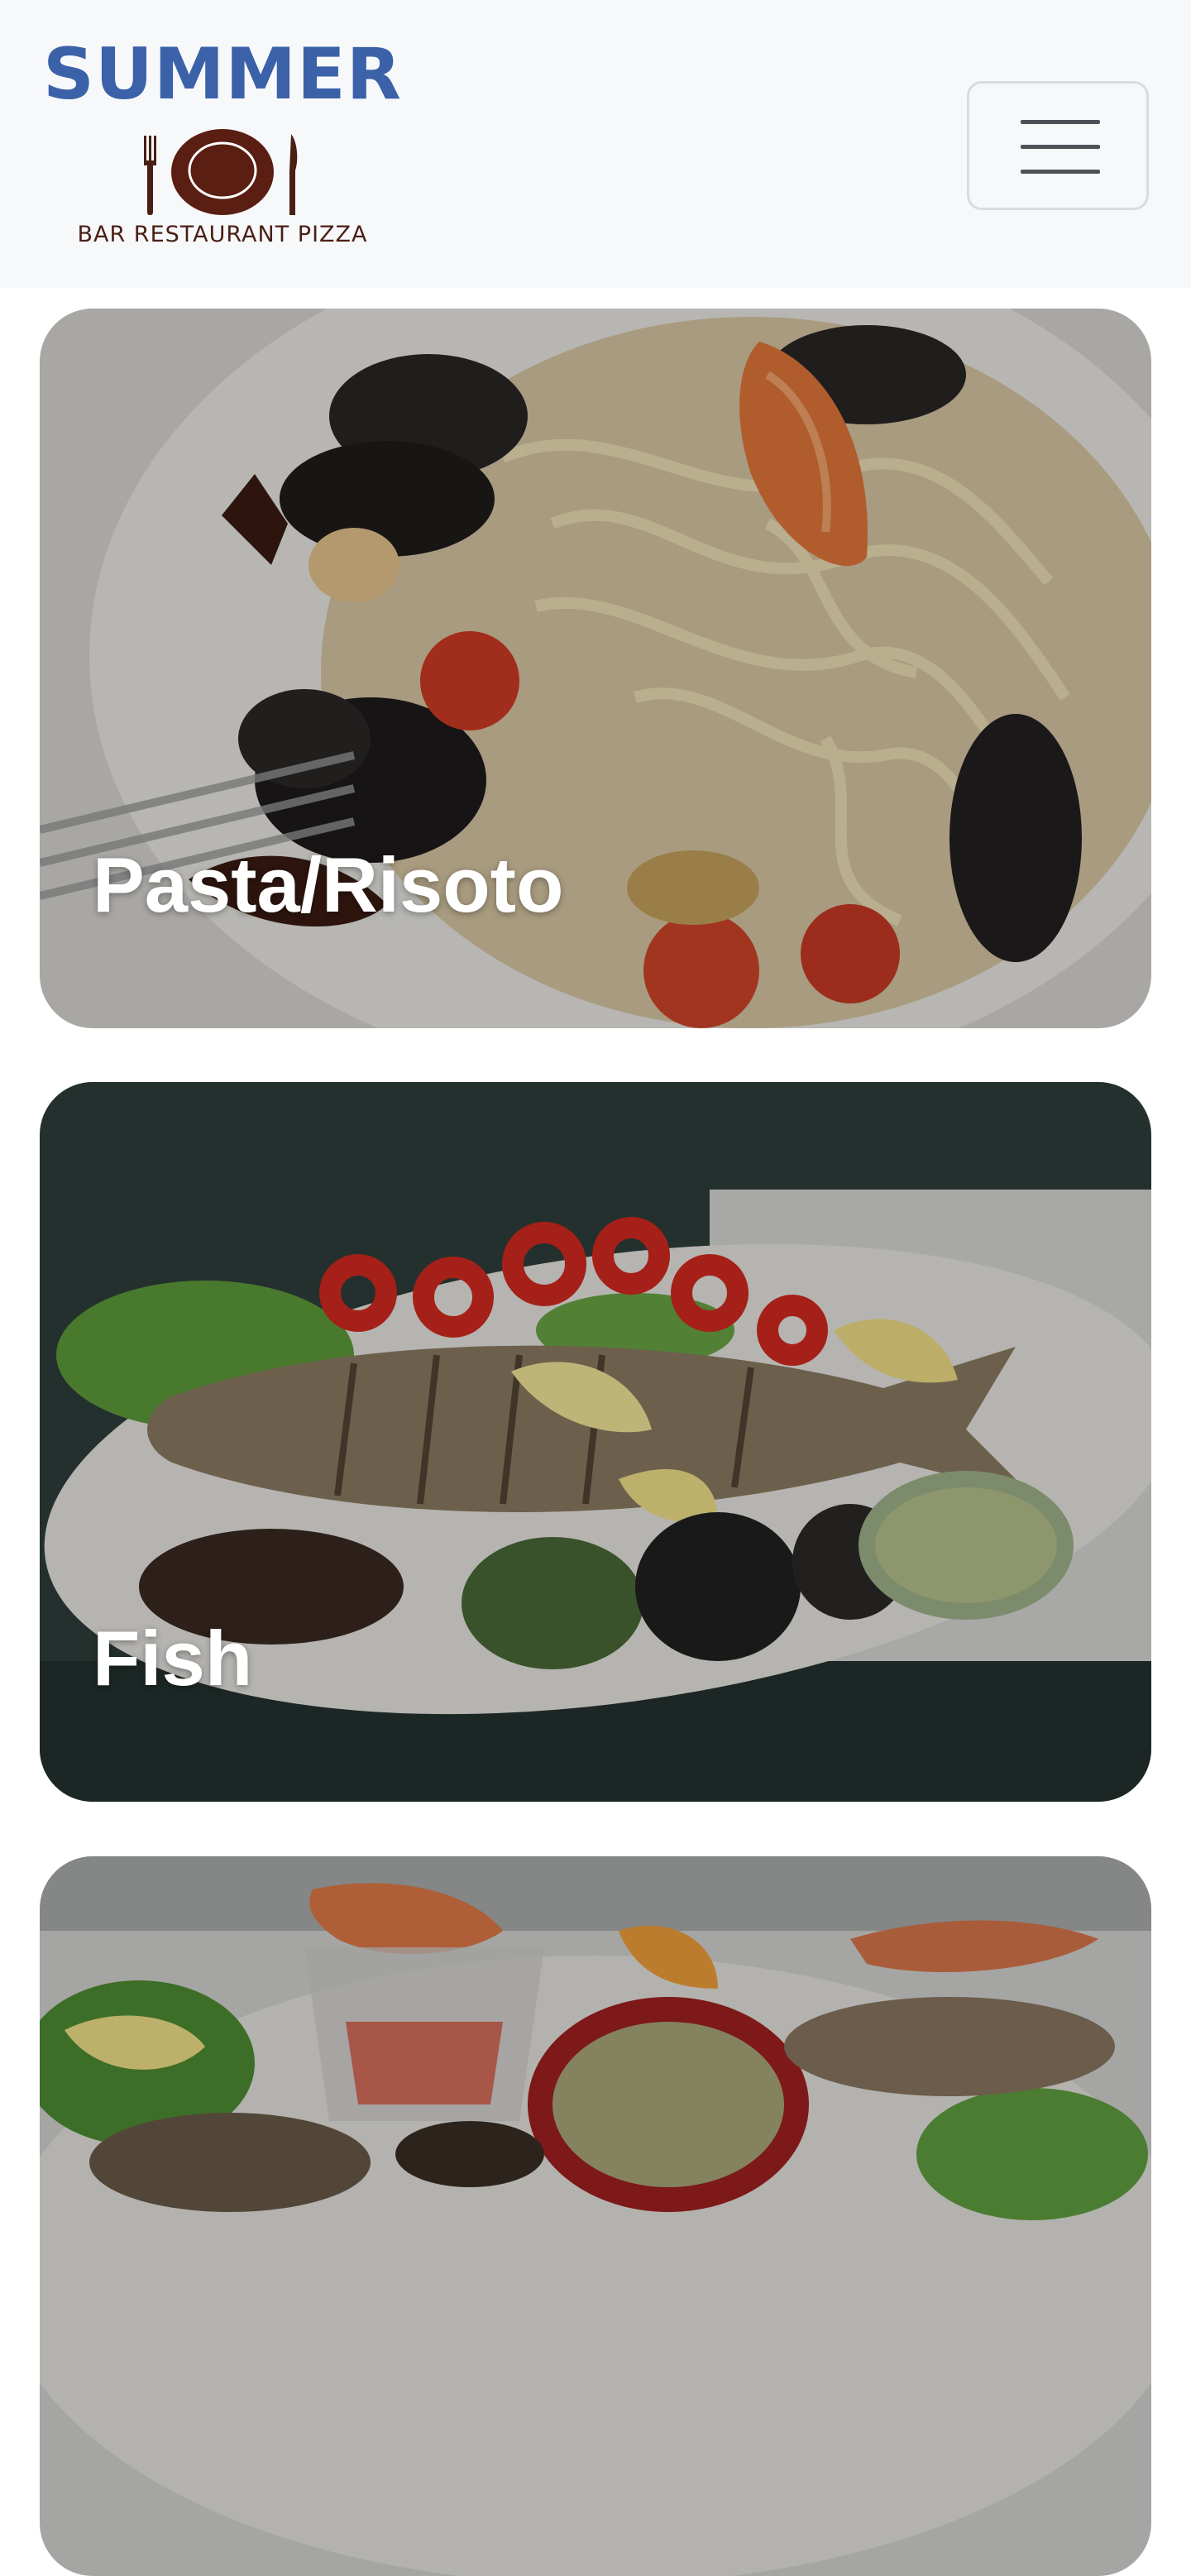  Describe the element at coordinates (222, 144) in the screenshot. I see `restaurant-logo: SUMMER BAR RESTAURANT PIZZA` at that location.